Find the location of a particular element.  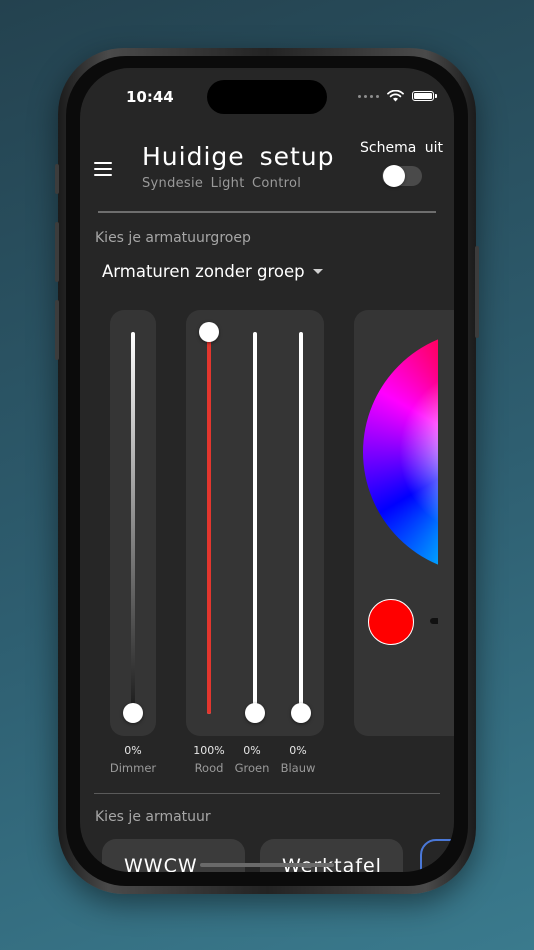

blauw-value: 0% is located at coordinates (298, 750).